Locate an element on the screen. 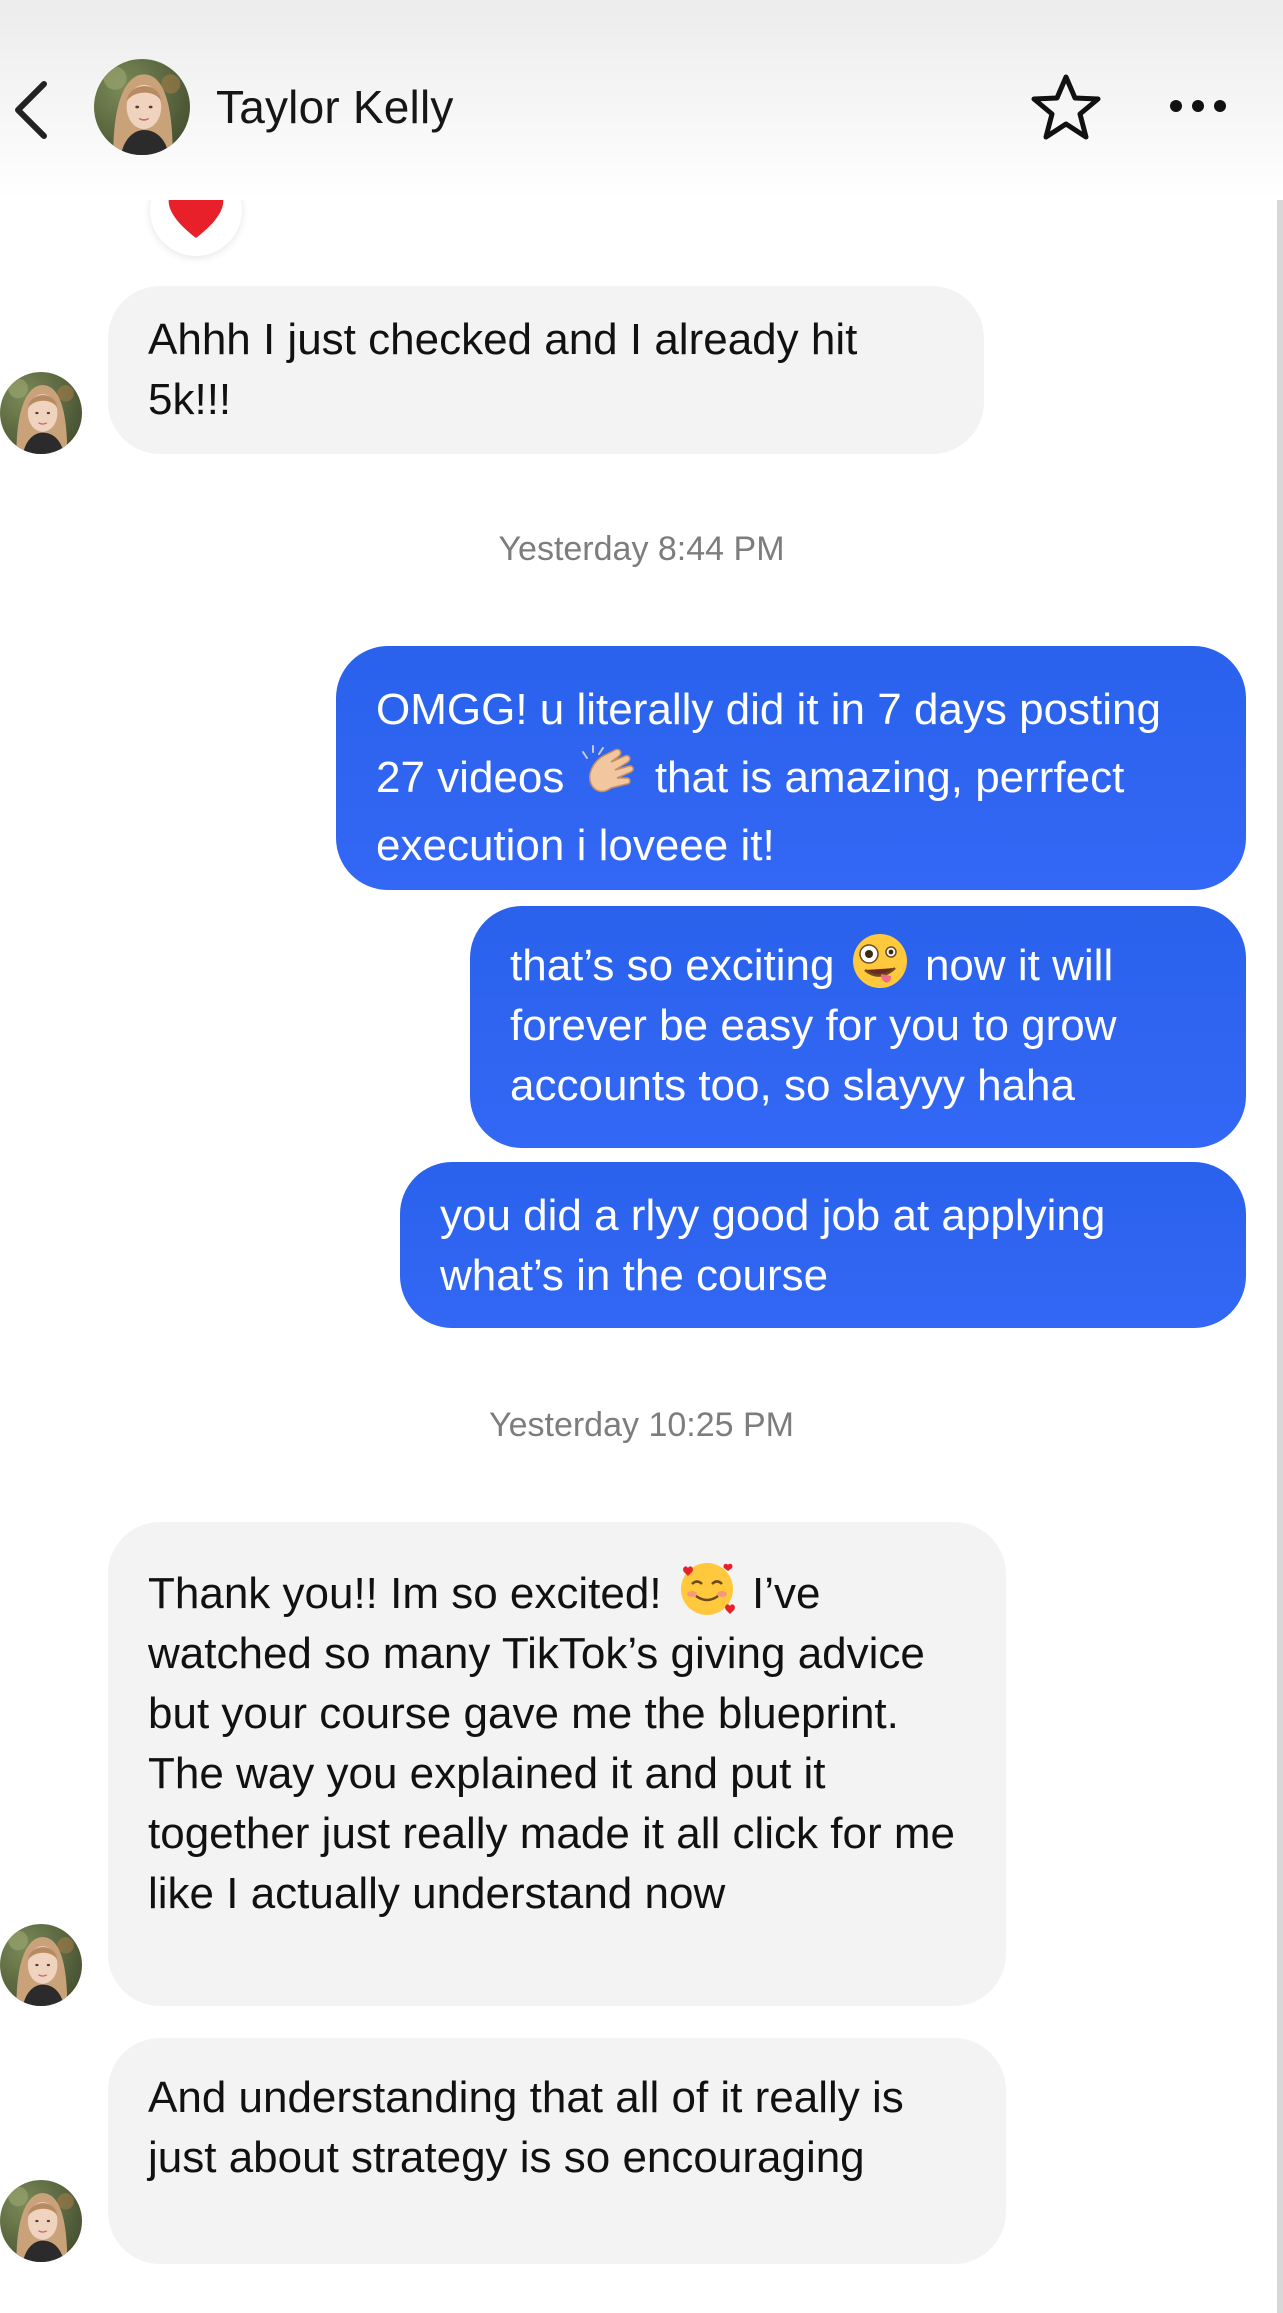 This screenshot has width=1283, height=2313. more-options-button is located at coordinates (1198, 106).